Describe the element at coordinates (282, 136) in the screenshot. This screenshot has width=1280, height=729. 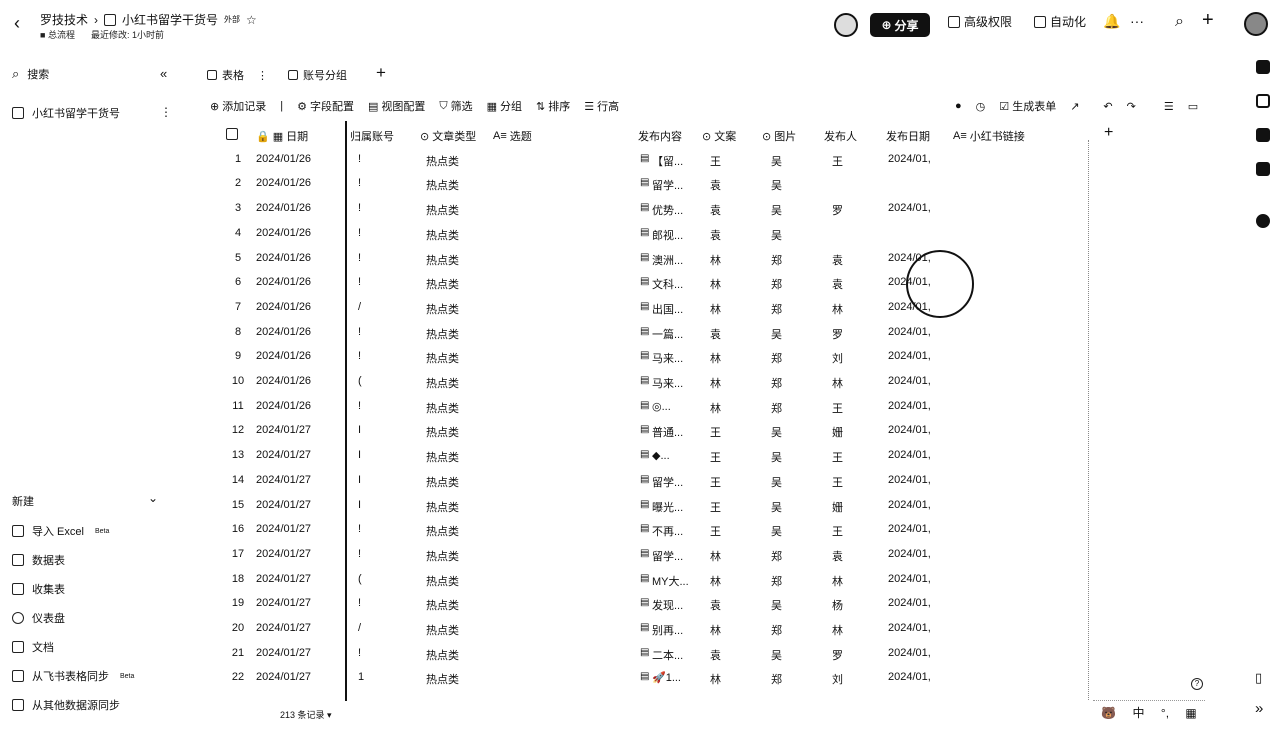
I see `column-header-date: 🔒 ▦ 日期` at that location.